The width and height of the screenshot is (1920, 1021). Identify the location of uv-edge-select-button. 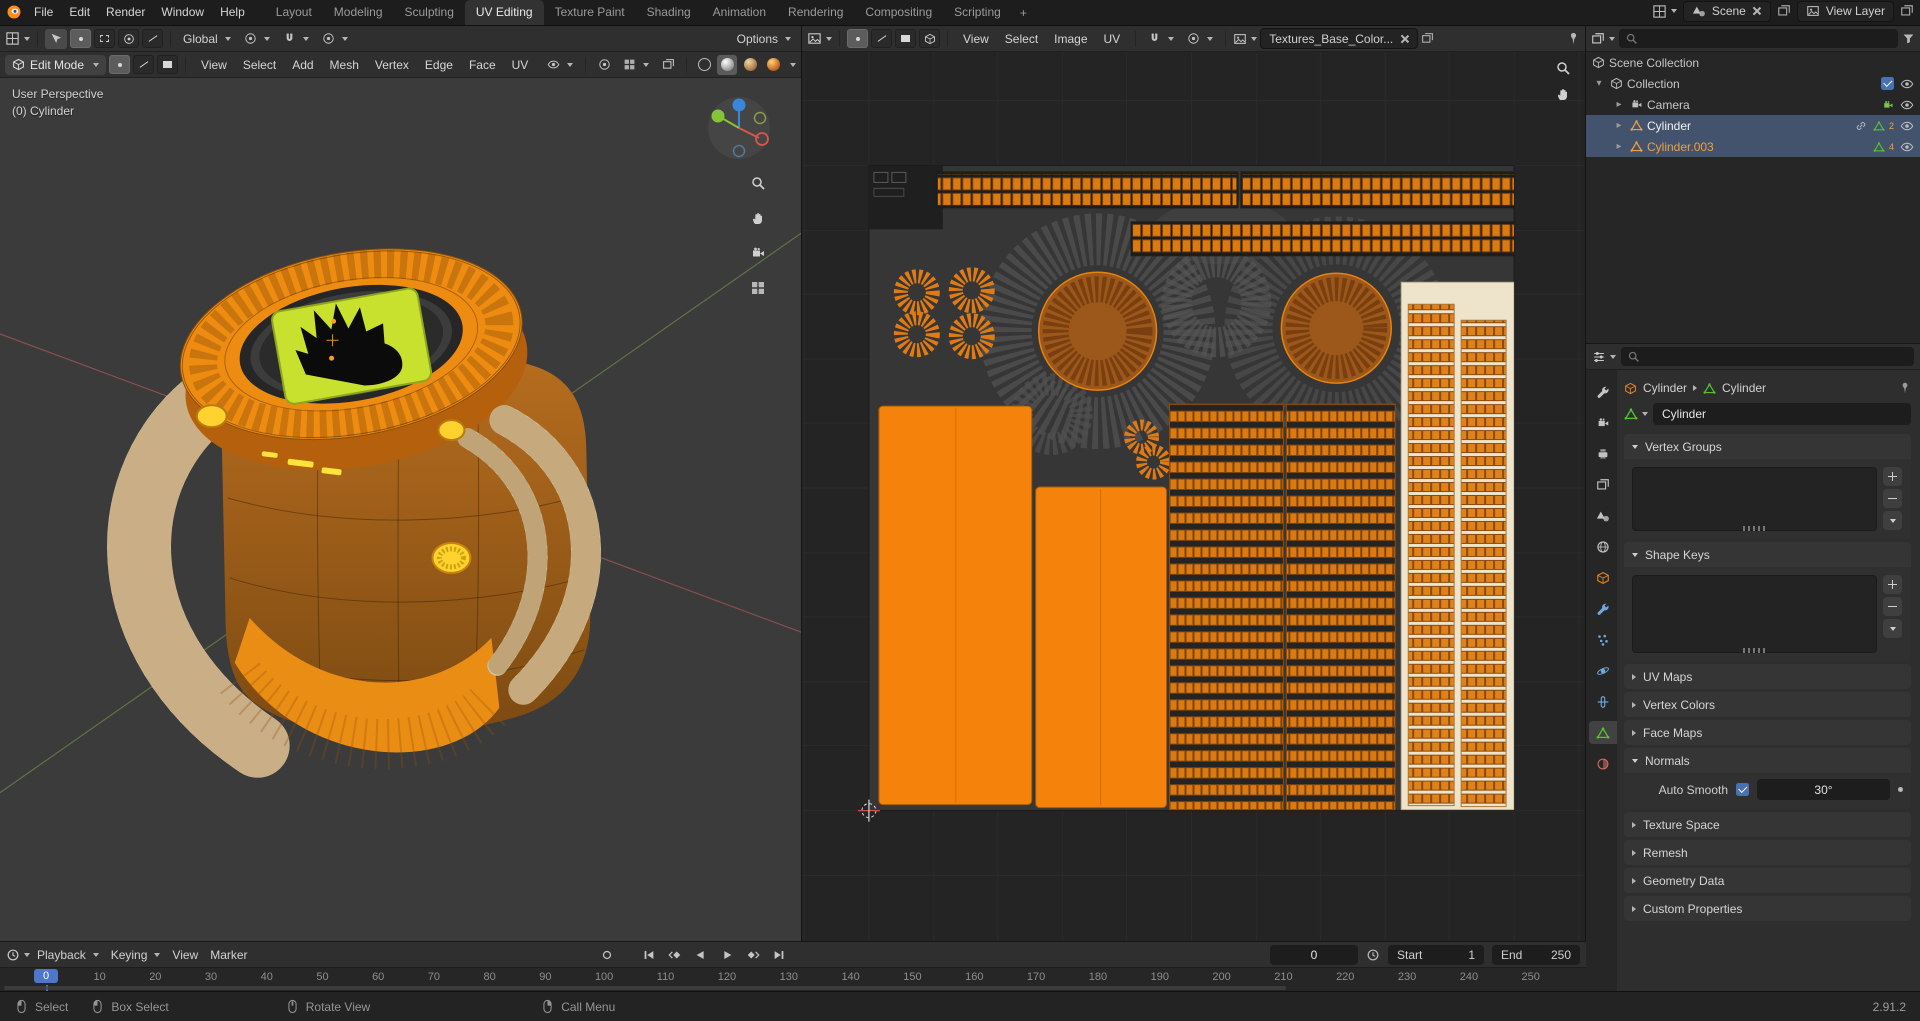
(881, 38).